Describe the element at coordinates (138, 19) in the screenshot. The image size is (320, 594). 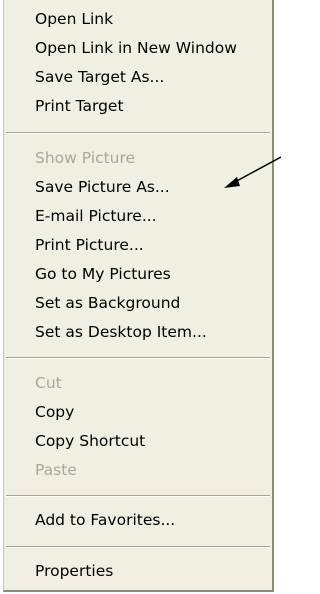
I see `menu-item-open-link: Open Link` at that location.